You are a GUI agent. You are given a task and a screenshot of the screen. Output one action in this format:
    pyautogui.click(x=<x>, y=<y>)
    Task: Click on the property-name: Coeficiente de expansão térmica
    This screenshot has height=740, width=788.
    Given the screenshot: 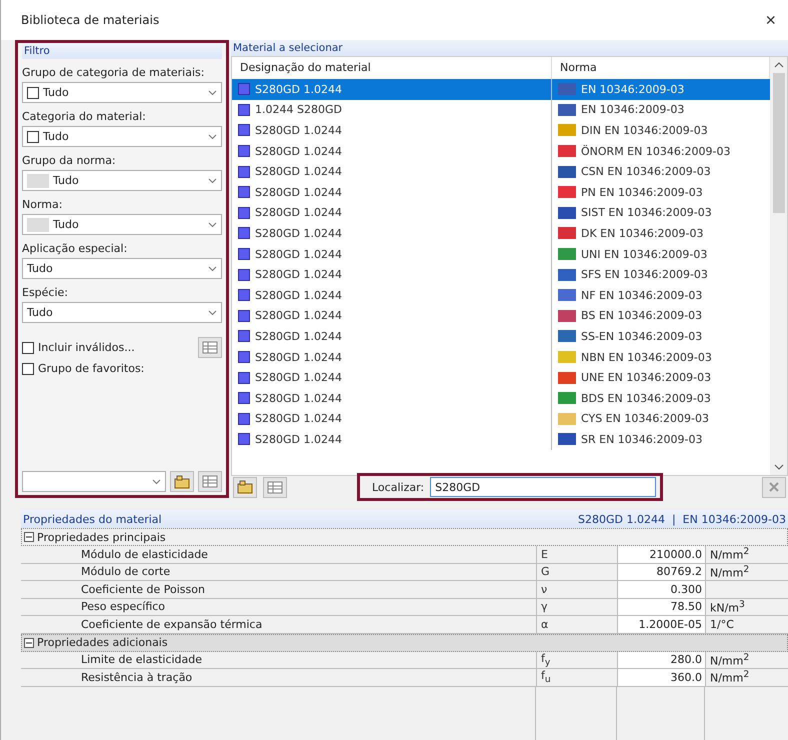 What is the action you would take?
    pyautogui.click(x=172, y=624)
    